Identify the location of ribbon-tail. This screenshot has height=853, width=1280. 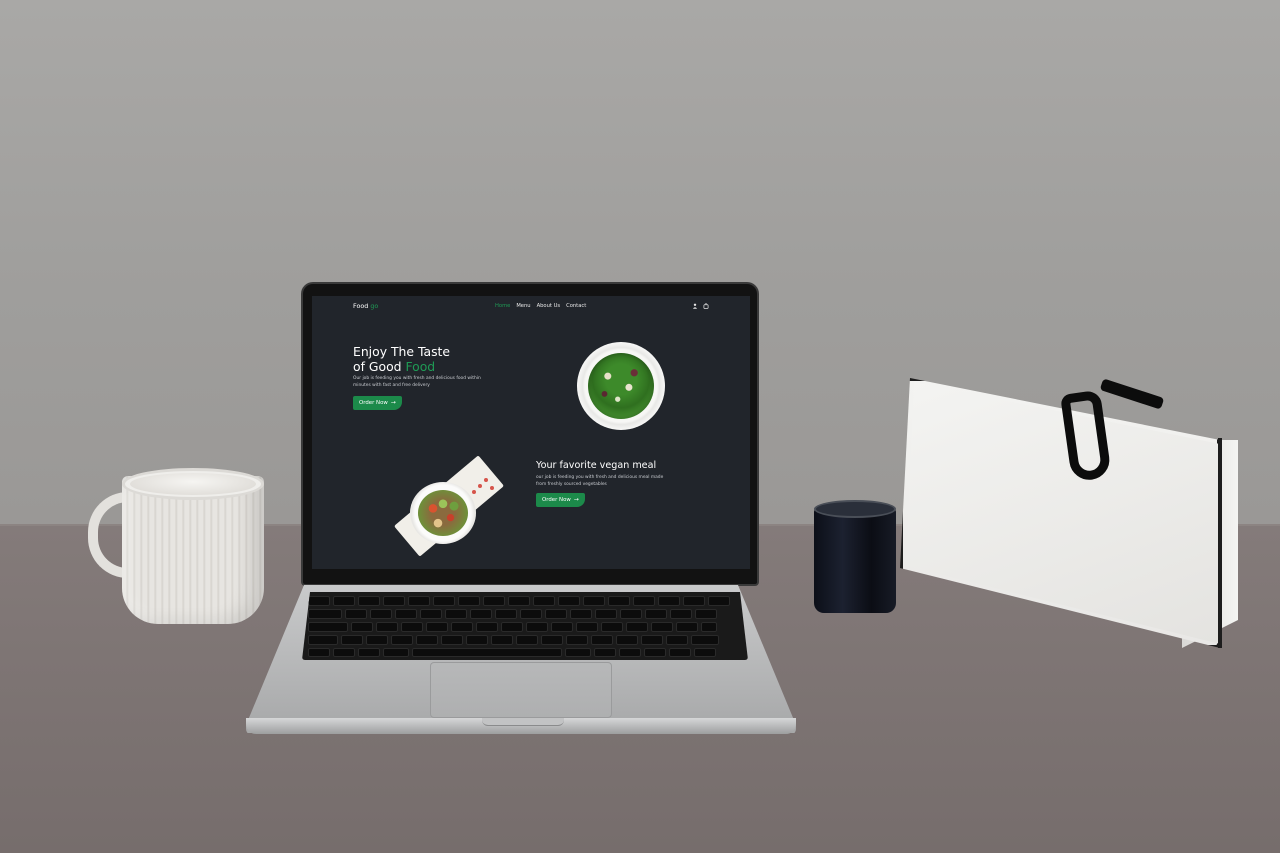
(1132, 394).